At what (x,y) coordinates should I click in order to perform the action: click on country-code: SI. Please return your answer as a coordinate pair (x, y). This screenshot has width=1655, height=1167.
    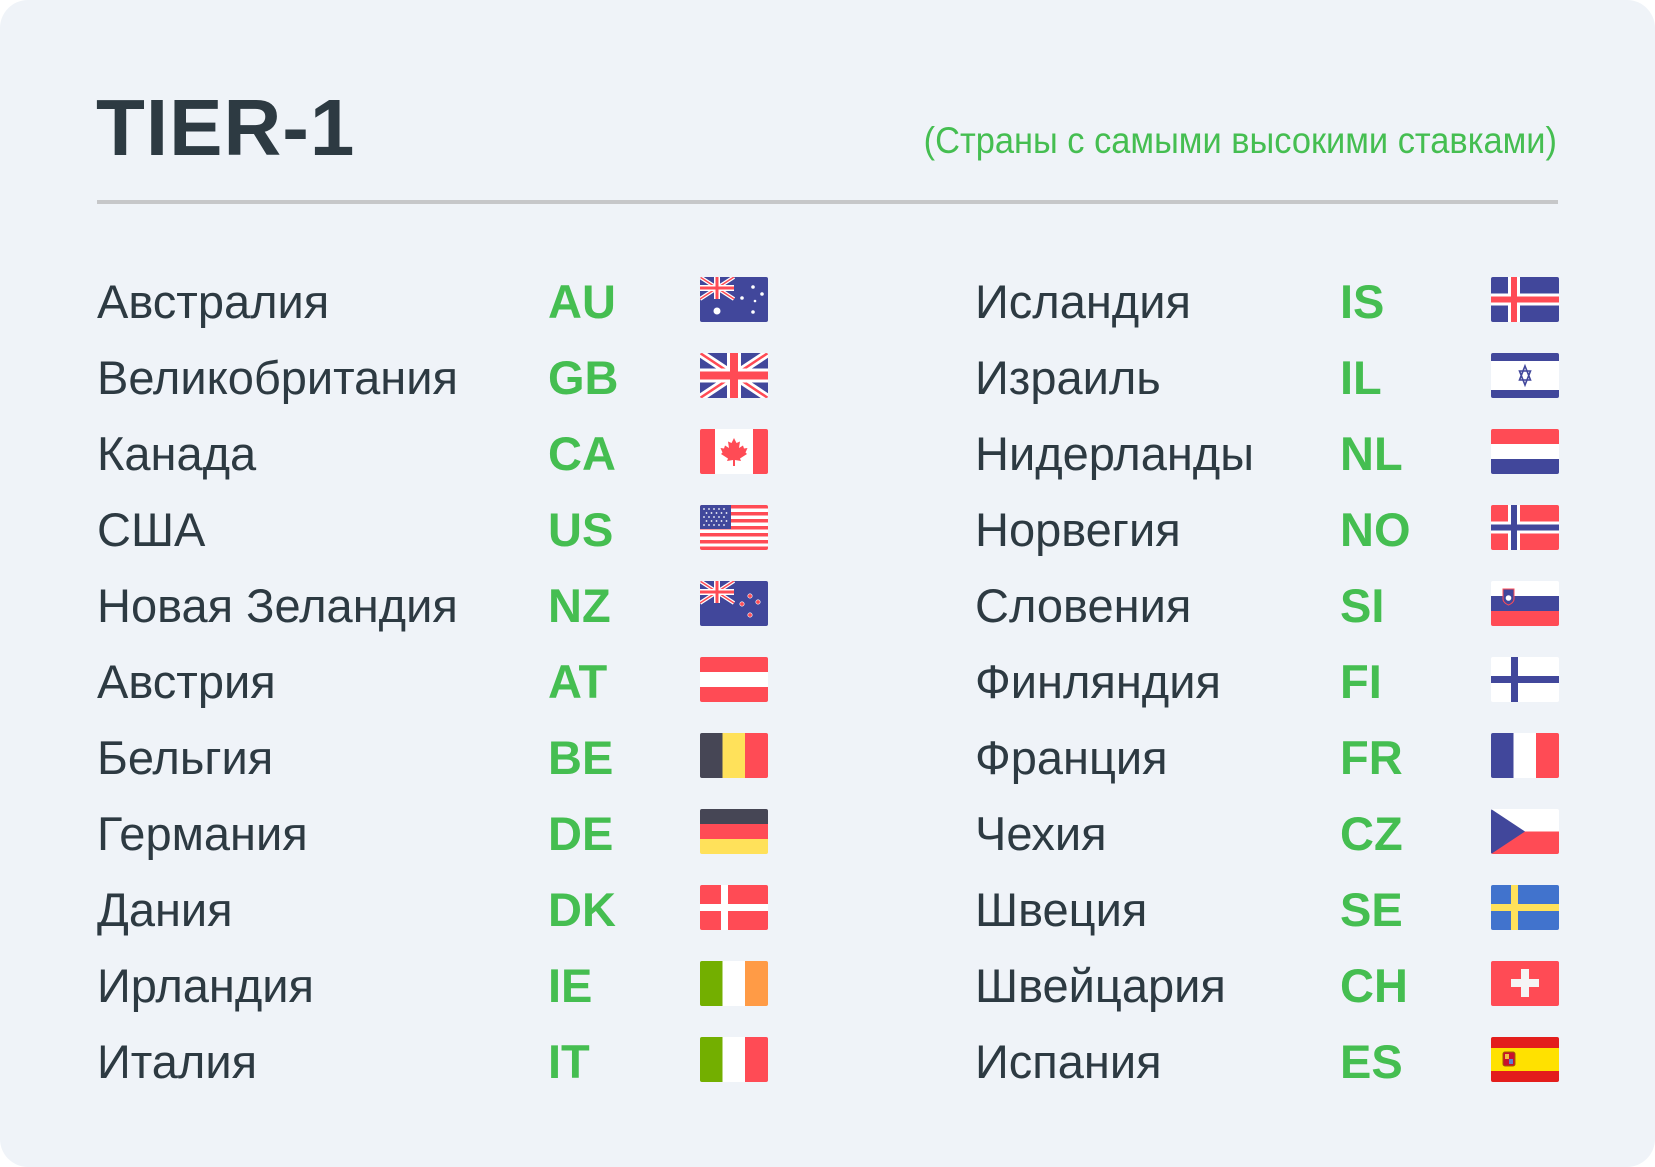
    Looking at the image, I should click on (1362, 605).